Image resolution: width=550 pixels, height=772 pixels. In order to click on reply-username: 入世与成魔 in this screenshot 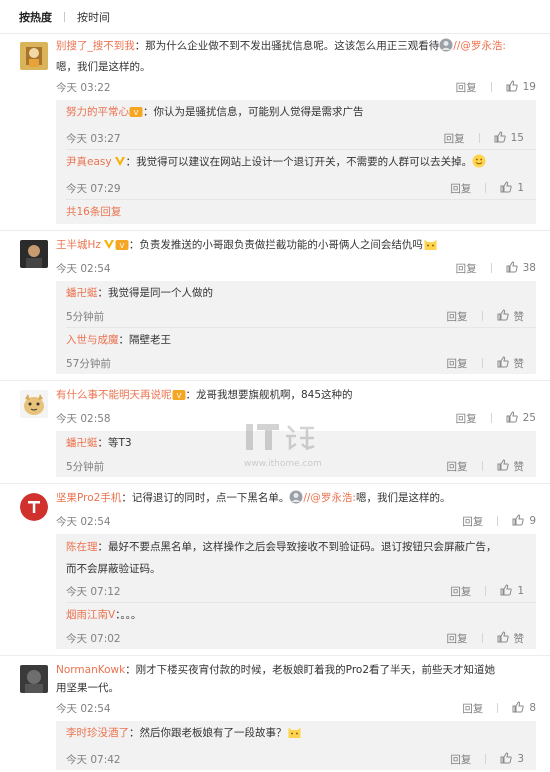, I will do `click(92, 340)`.